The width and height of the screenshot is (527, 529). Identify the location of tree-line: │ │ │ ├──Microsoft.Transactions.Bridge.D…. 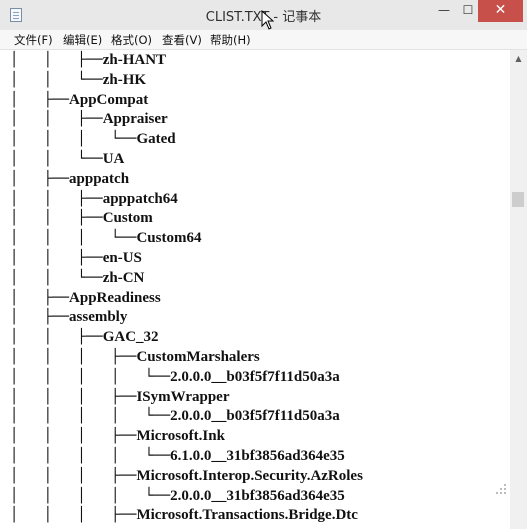
(184, 515).